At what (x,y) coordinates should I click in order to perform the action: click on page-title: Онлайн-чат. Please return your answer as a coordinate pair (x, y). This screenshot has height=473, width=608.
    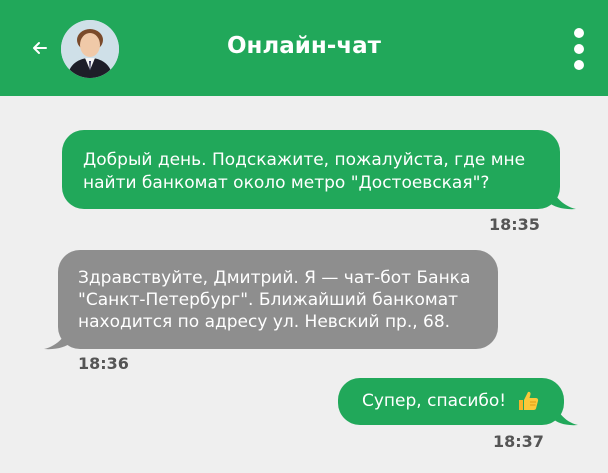
    Looking at the image, I should click on (303, 46).